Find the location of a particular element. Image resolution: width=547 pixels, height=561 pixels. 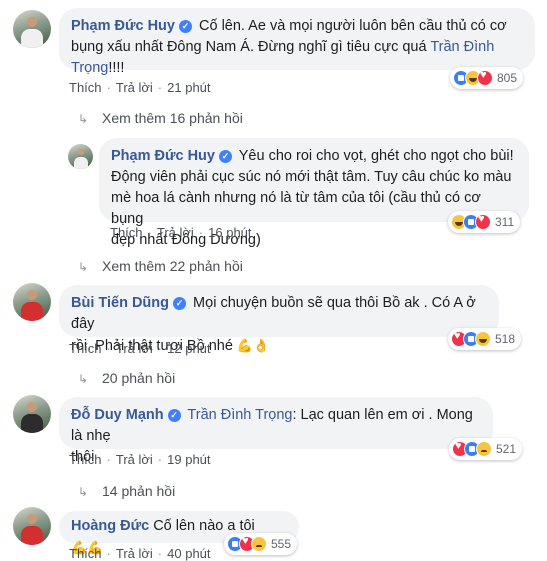

view-more-replies-label: Xem thêm 16 phản hồi is located at coordinates (172, 118).